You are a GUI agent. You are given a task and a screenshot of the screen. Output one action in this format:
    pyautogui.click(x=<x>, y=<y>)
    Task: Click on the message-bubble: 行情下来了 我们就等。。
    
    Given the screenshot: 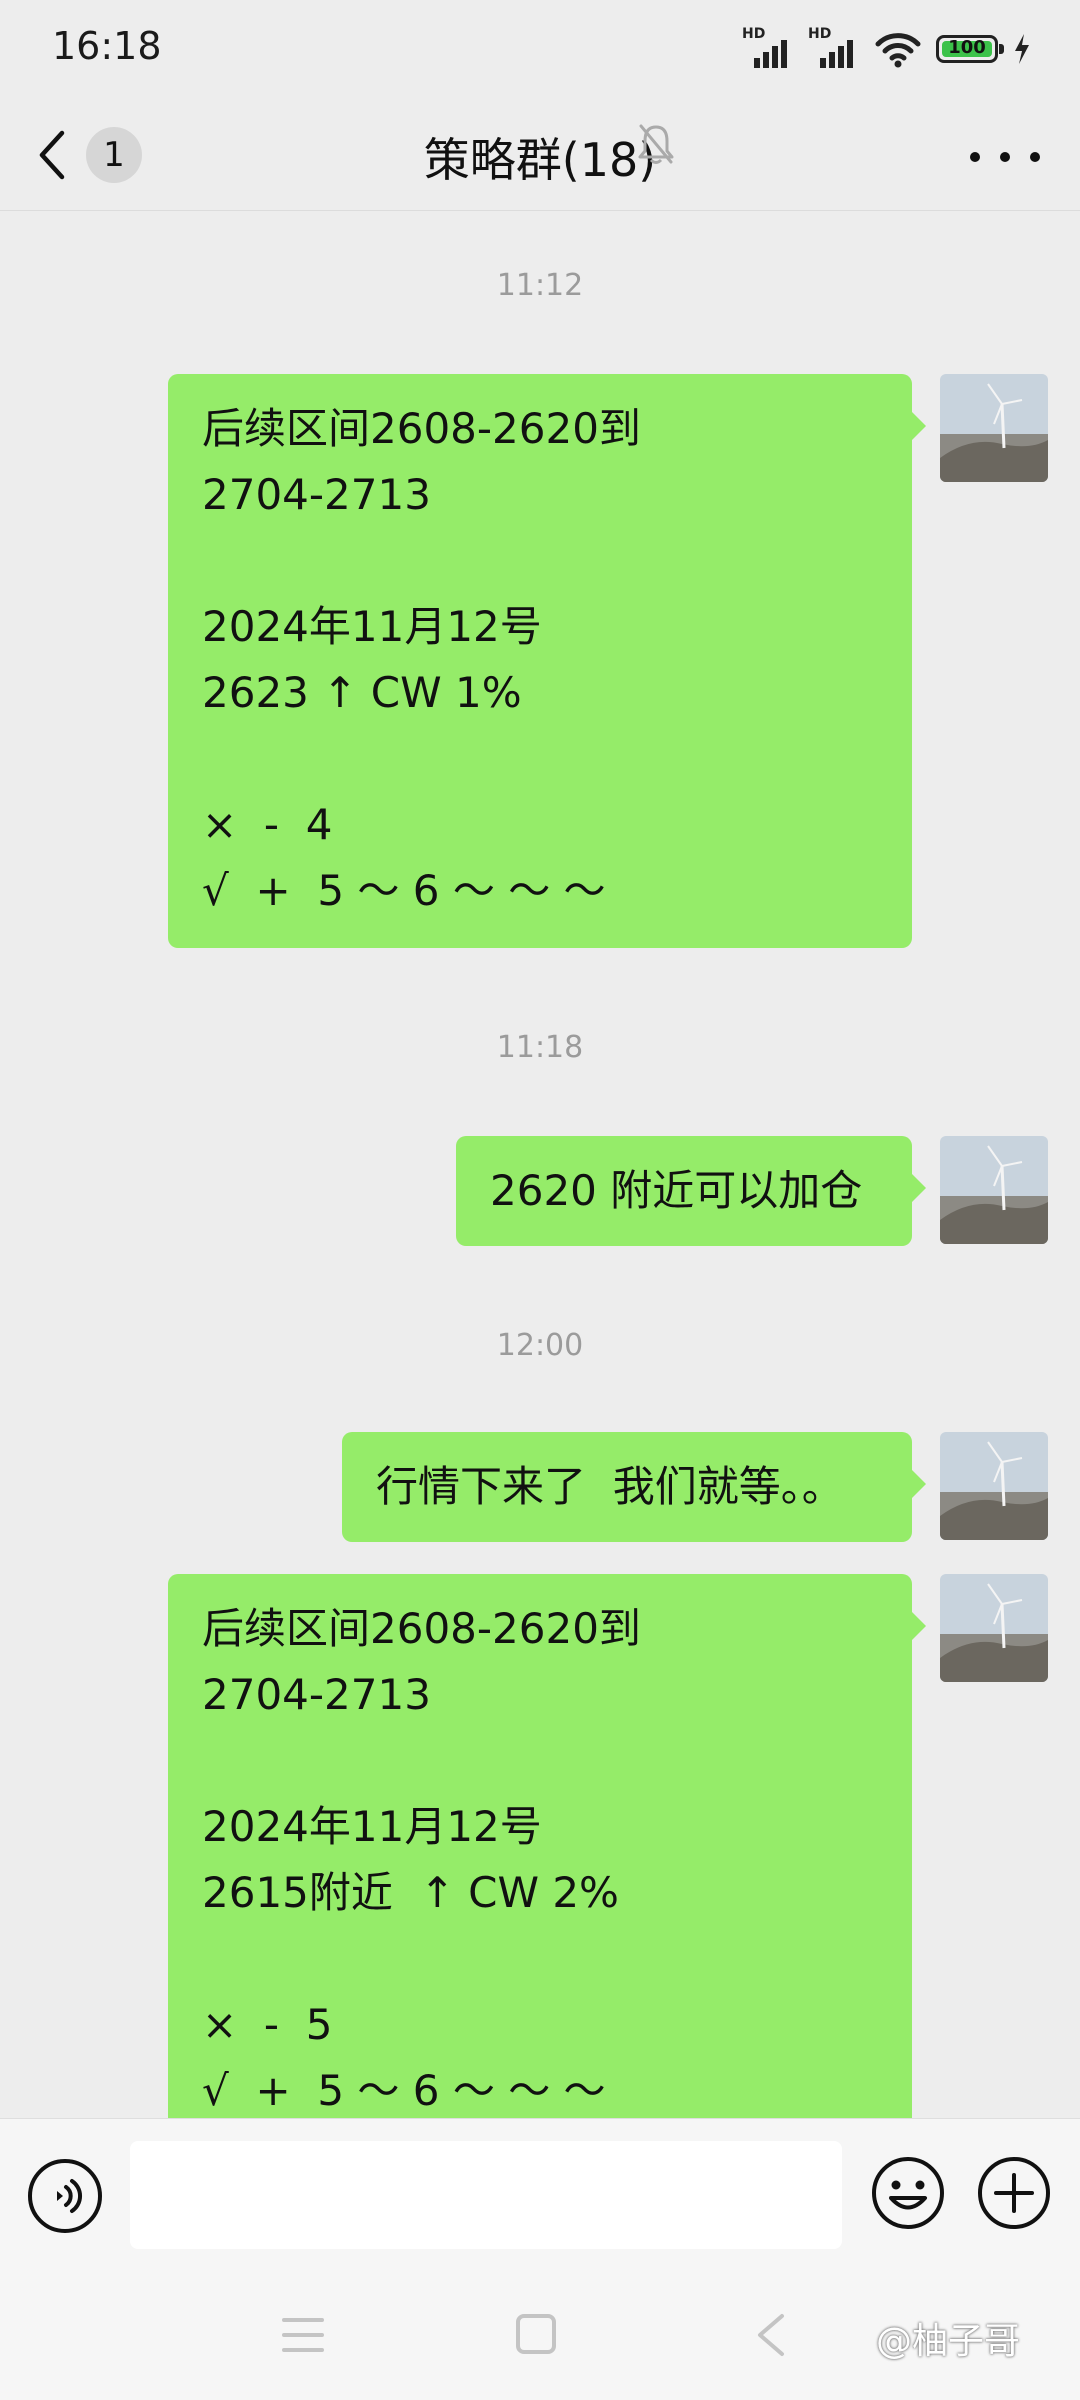 What is the action you would take?
    pyautogui.click(x=634, y=1487)
    